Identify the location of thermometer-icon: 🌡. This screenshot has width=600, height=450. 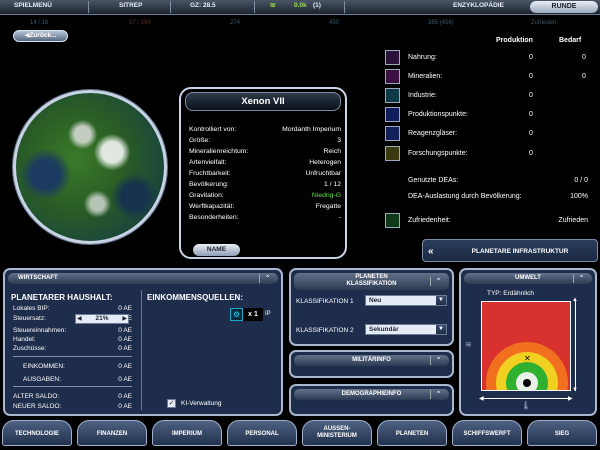
(526, 405).